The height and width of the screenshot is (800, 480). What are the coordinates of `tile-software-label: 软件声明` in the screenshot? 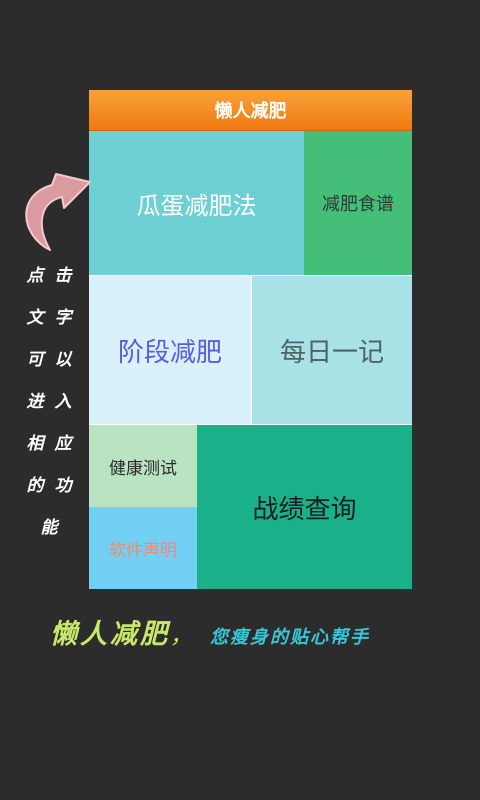 It's located at (143, 550).